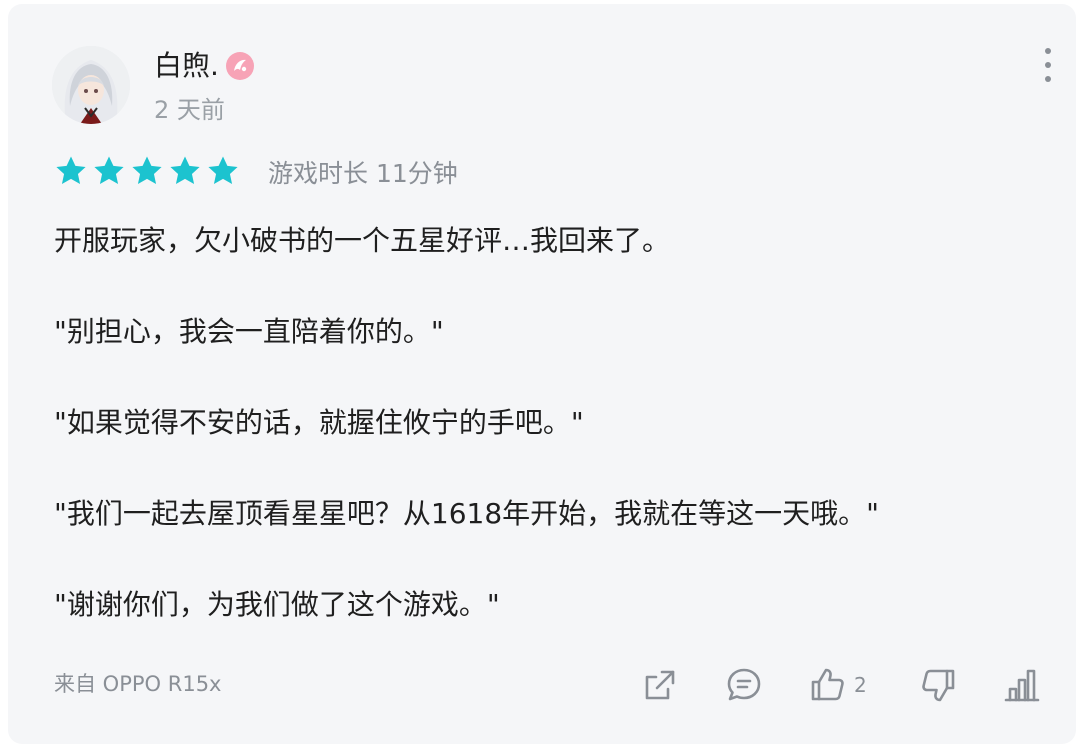 The width and height of the screenshot is (1080, 748). I want to click on playtime: 游戏时长 11分钟, so click(363, 173).